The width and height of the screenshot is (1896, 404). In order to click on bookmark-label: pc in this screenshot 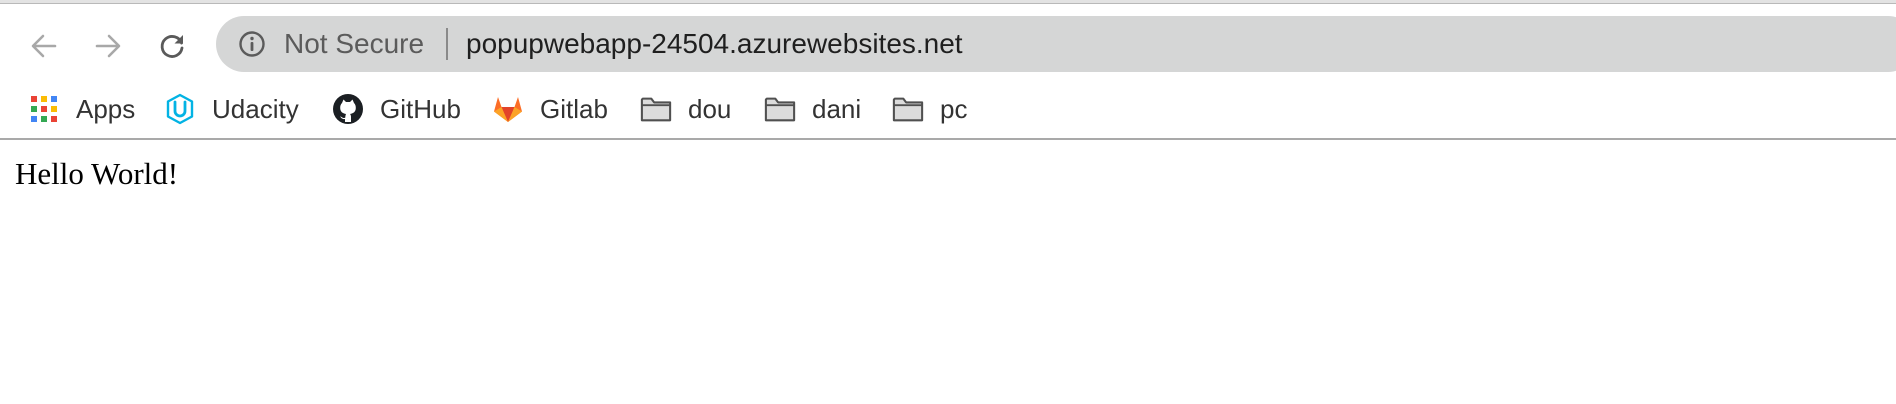, I will do `click(954, 108)`.